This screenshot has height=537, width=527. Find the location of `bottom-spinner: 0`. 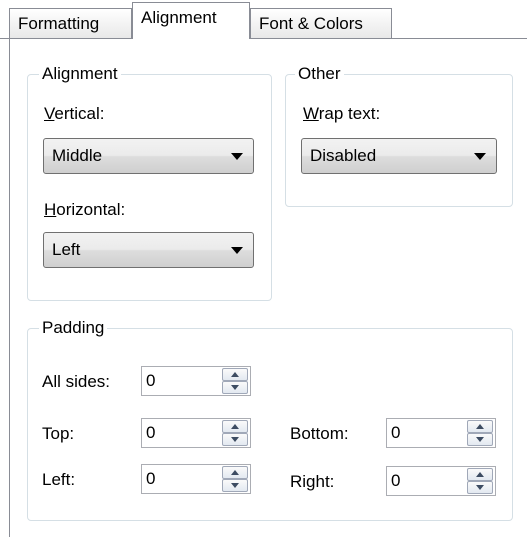

bottom-spinner: 0 is located at coordinates (441, 433).